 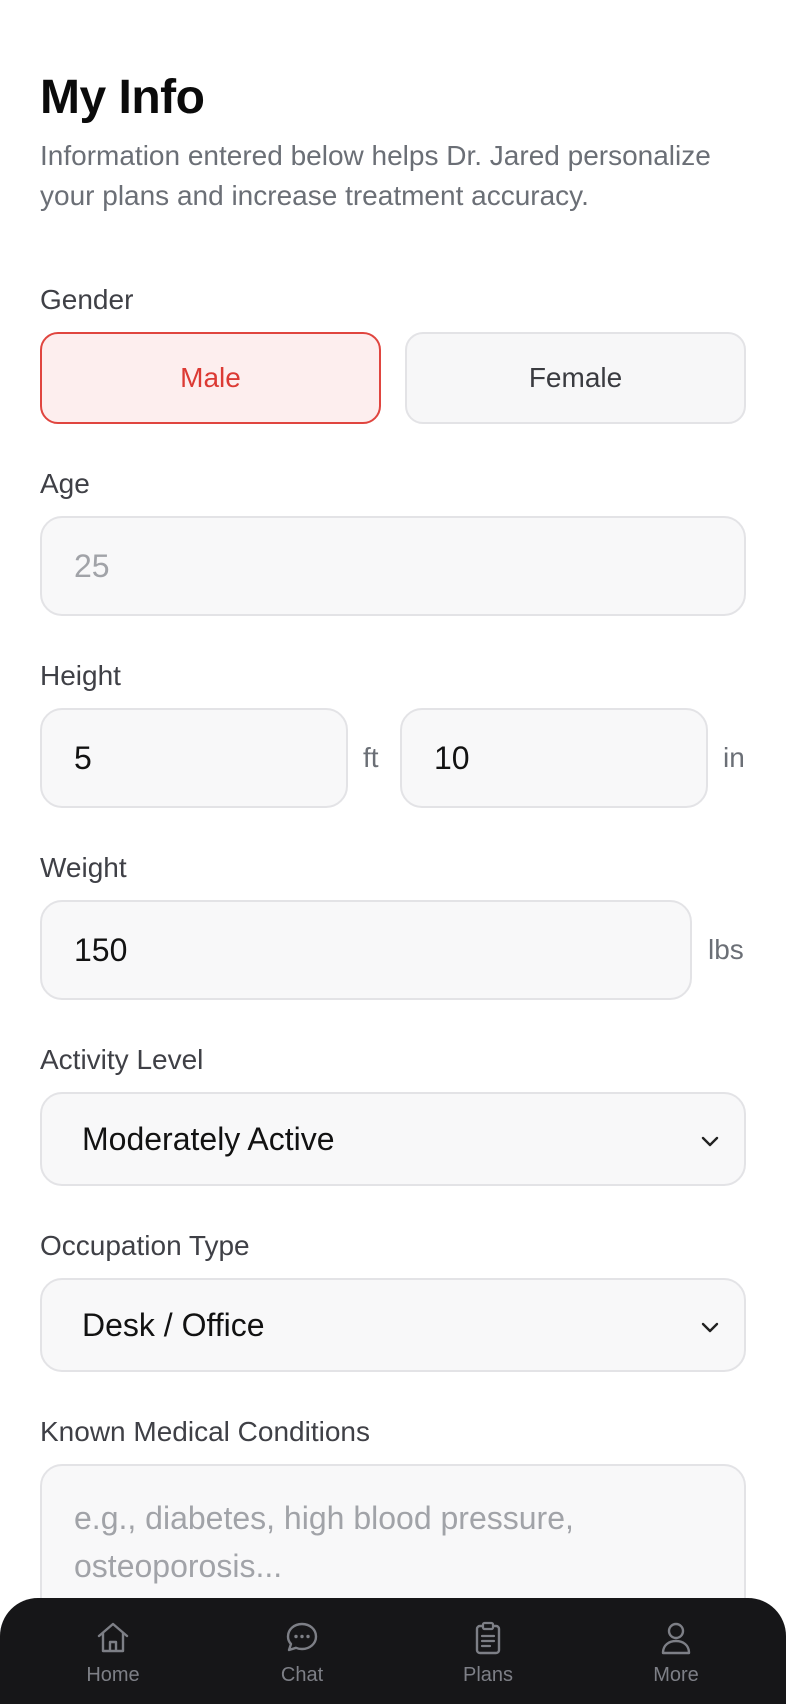 I want to click on height-inches-input: 10, so click(x=554, y=758).